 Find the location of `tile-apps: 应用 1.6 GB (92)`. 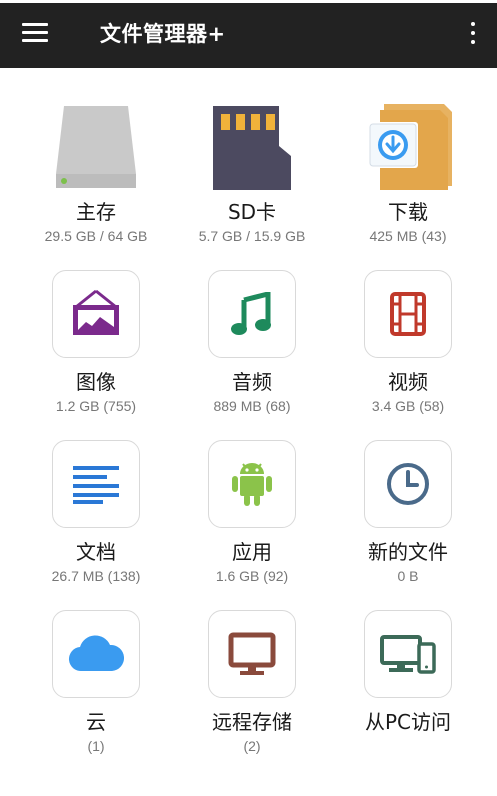

tile-apps: 应用 1.6 GB (92) is located at coordinates (252, 496).